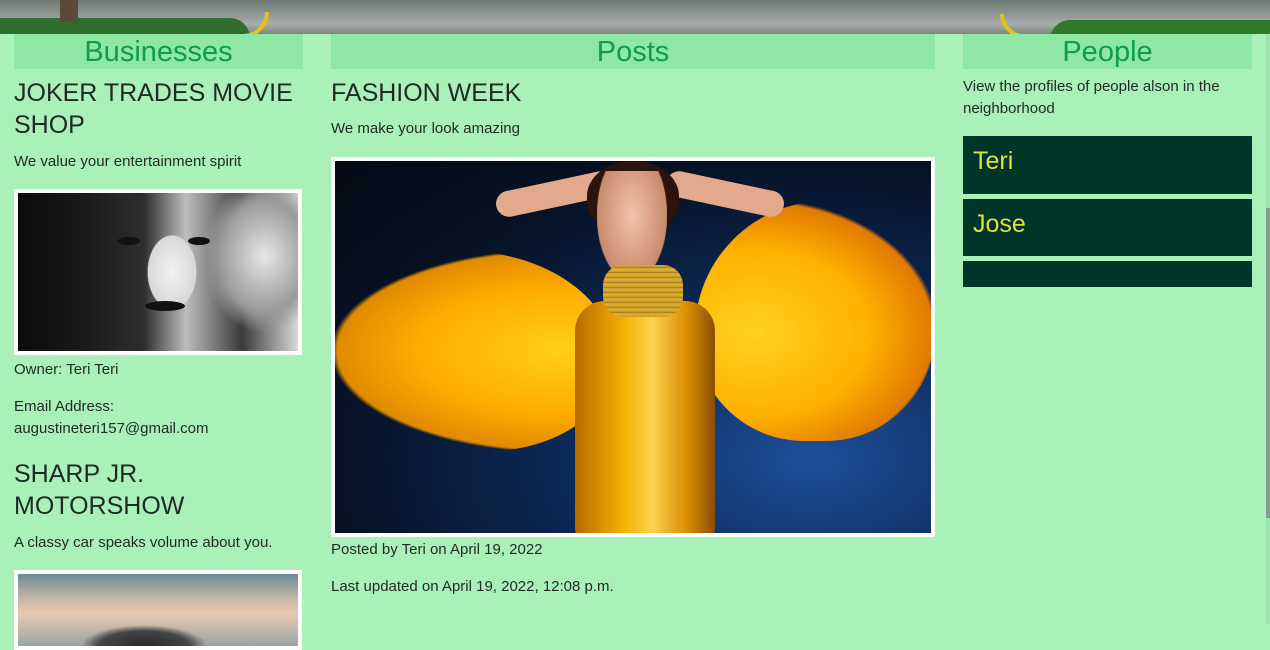 Image resolution: width=1270 pixels, height=650 pixels. I want to click on businesses-heading: Businesses, so click(158, 51).